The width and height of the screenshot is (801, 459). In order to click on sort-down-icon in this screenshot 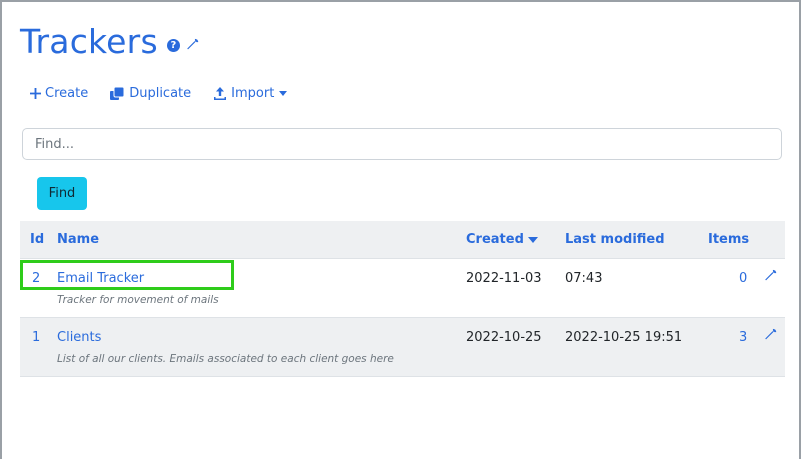, I will do `click(532, 239)`.